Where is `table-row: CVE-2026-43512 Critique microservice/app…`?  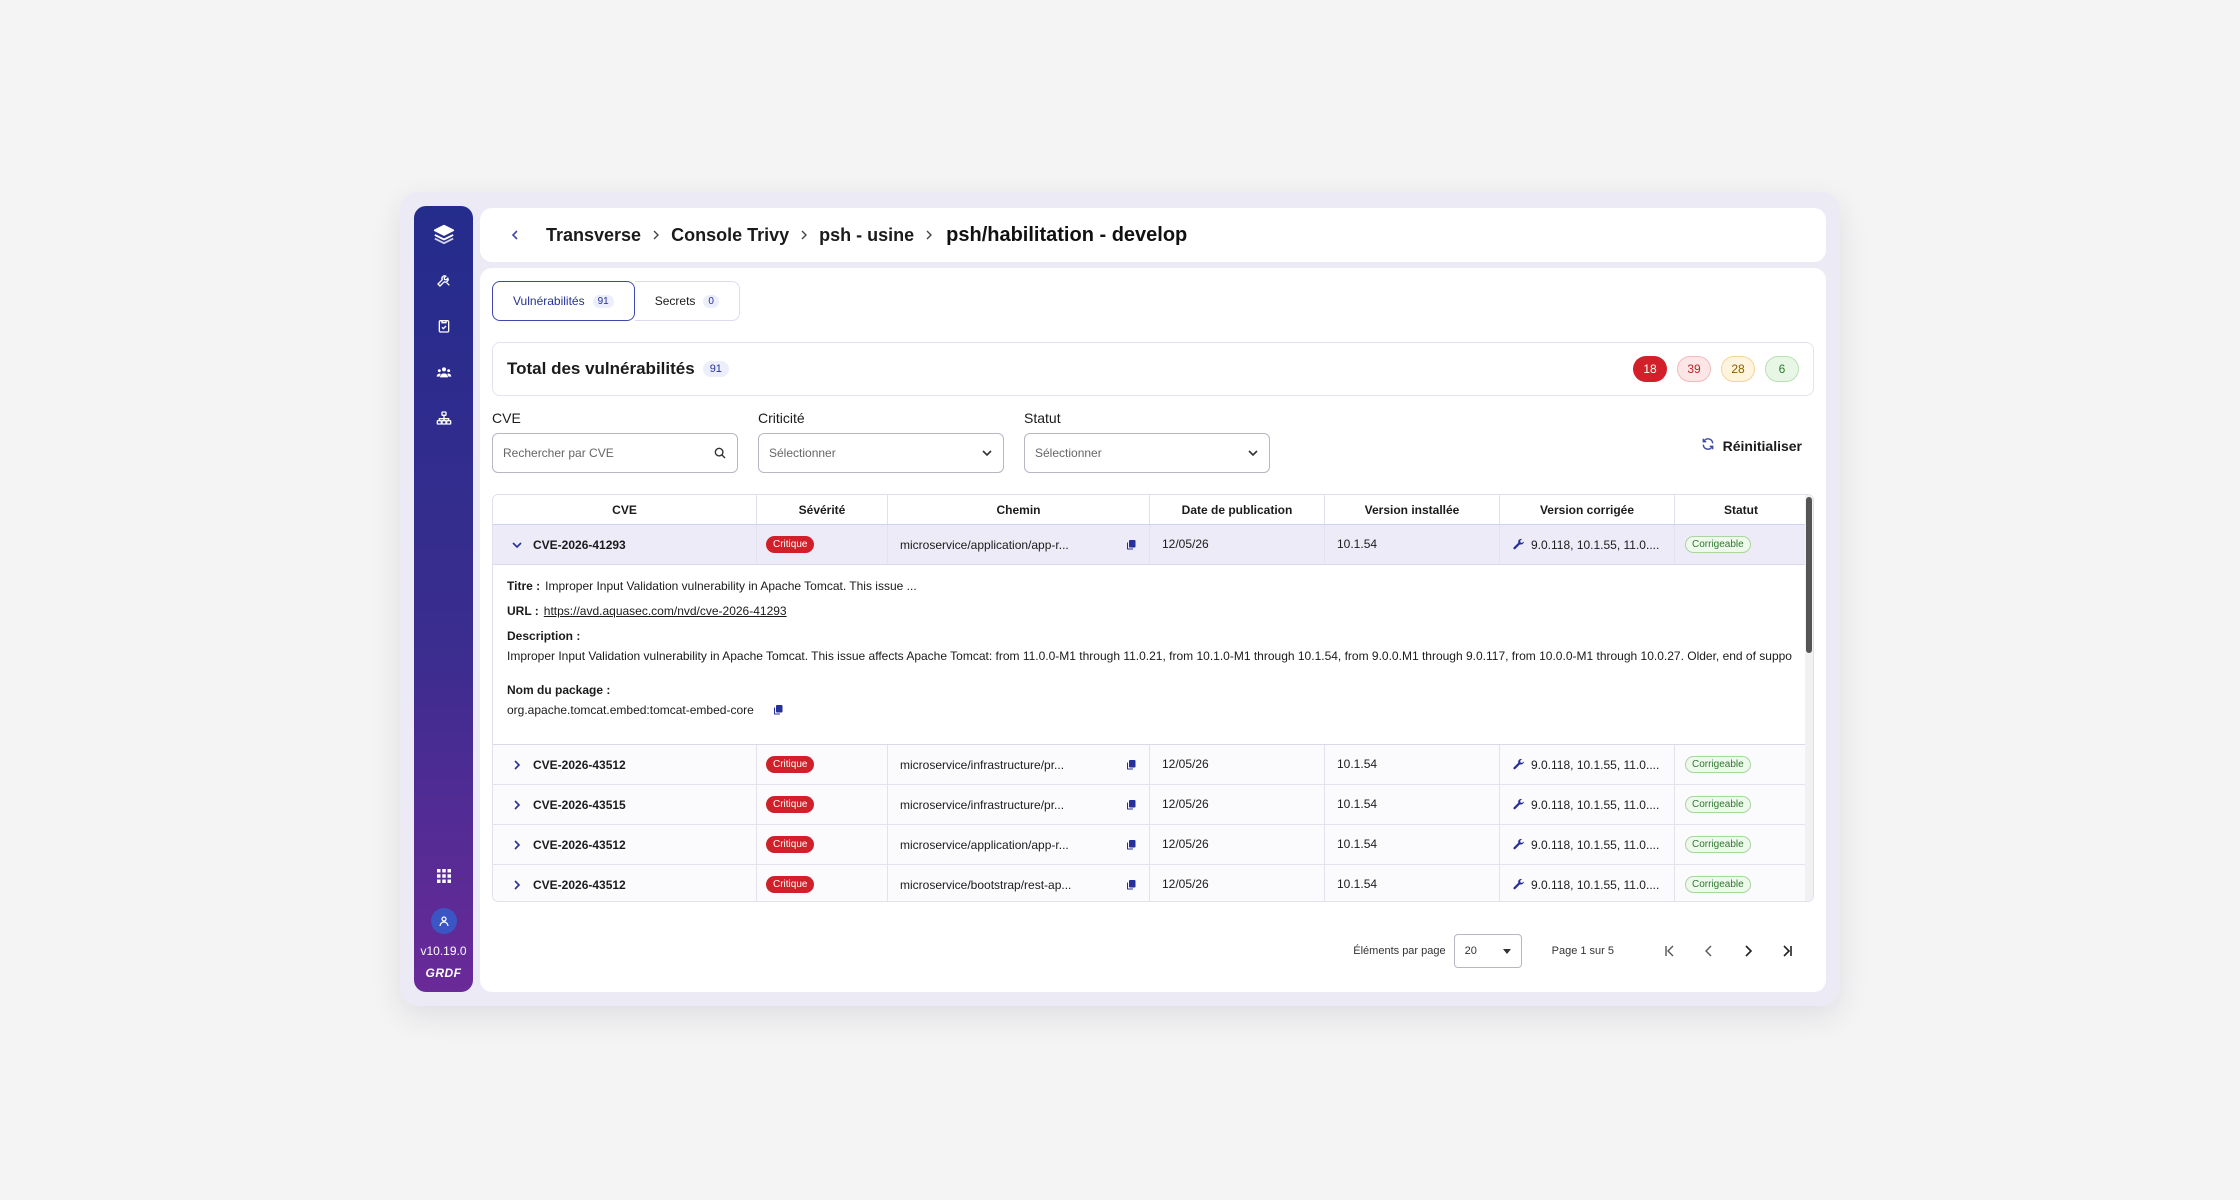 table-row: CVE-2026-43512 Critique microservice/app… is located at coordinates (1153, 845).